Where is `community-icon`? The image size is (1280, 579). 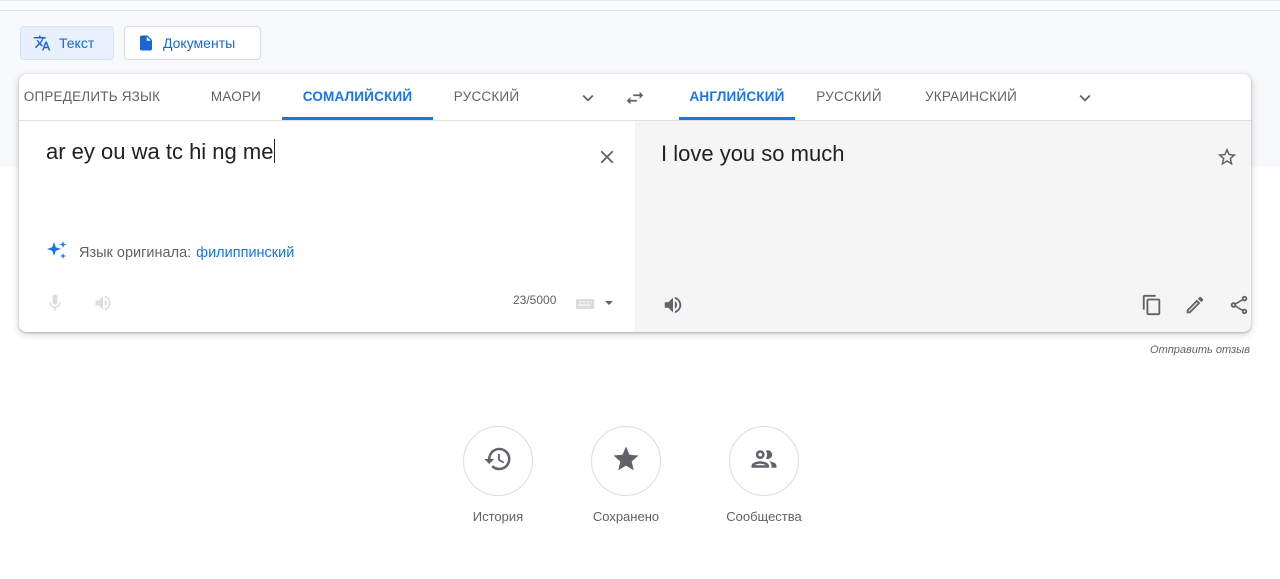
community-icon is located at coordinates (764, 461).